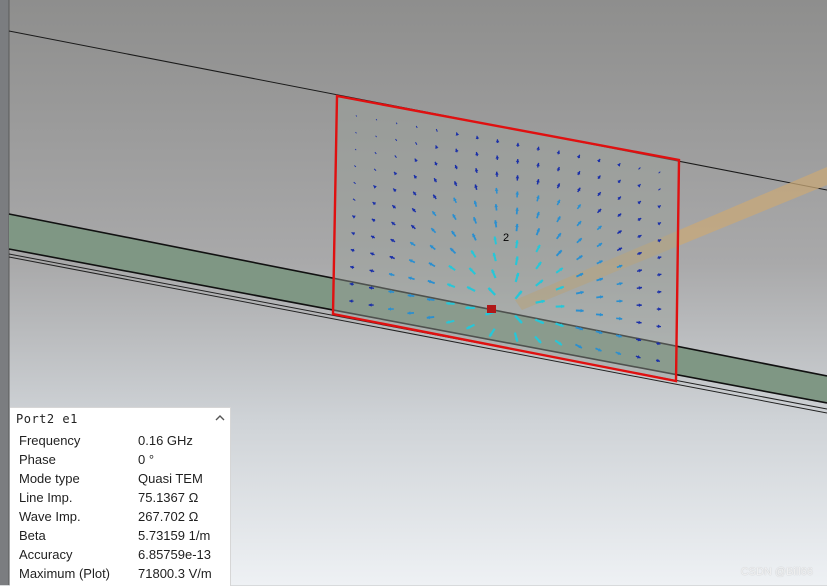  I want to click on info-label: Frequency, so click(78, 440).